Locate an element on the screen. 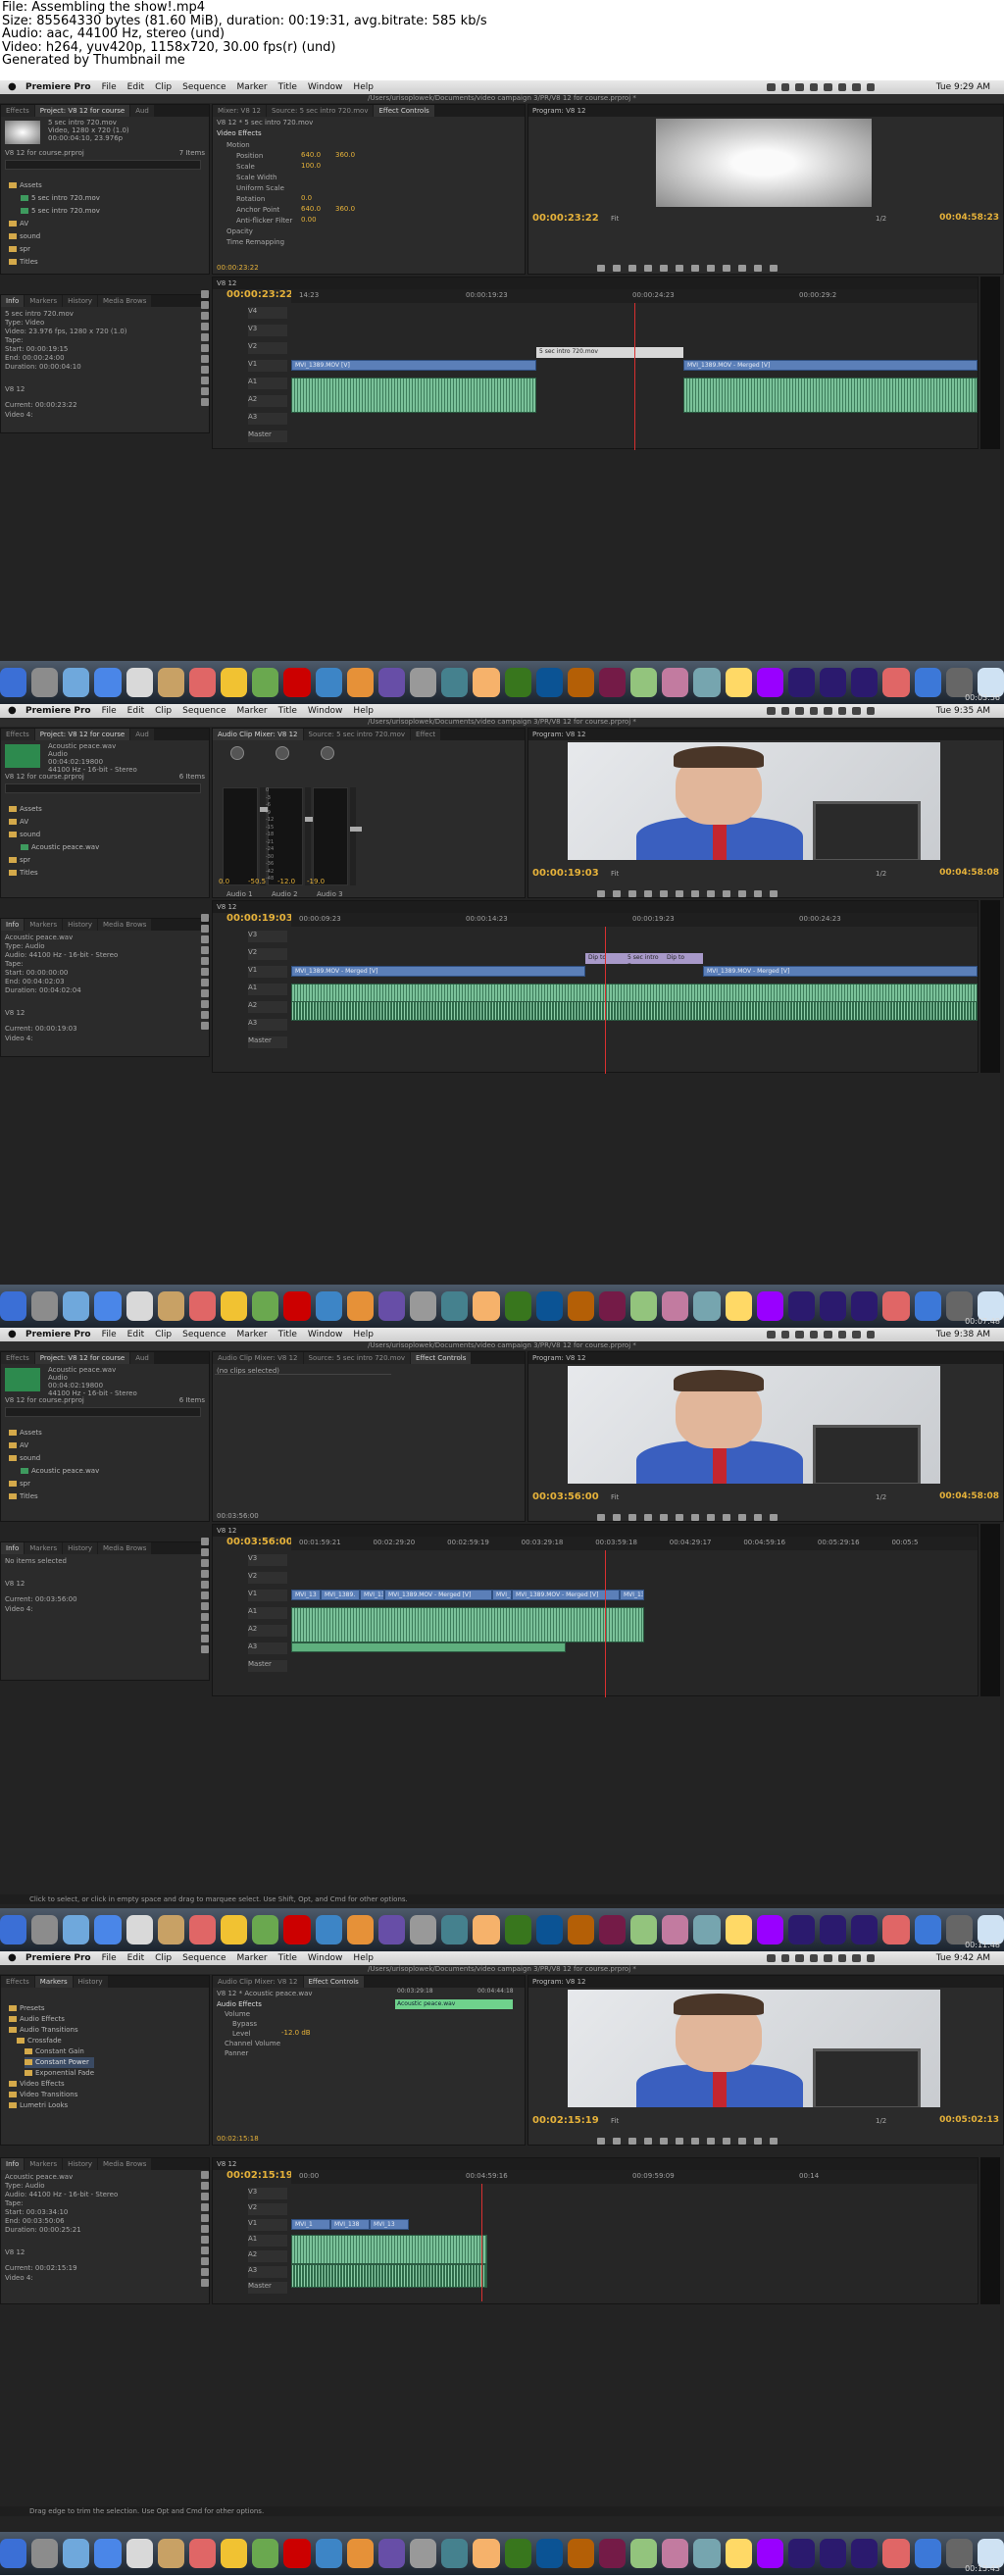  fx-row: Scale Width is located at coordinates (254, 177).